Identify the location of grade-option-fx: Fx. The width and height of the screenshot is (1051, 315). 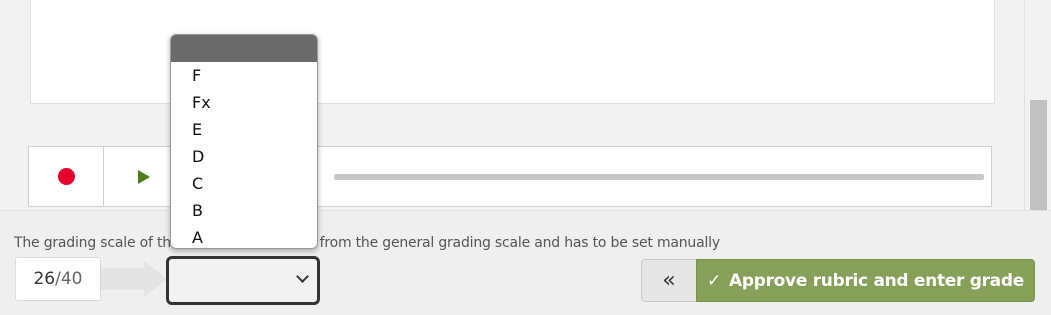
(244, 102).